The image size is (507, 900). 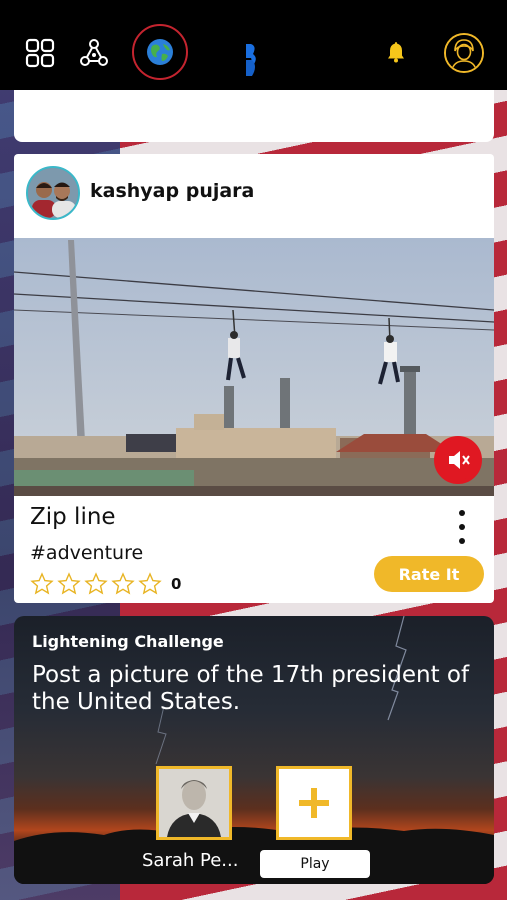 I want to click on network-icon, so click(x=94, y=53).